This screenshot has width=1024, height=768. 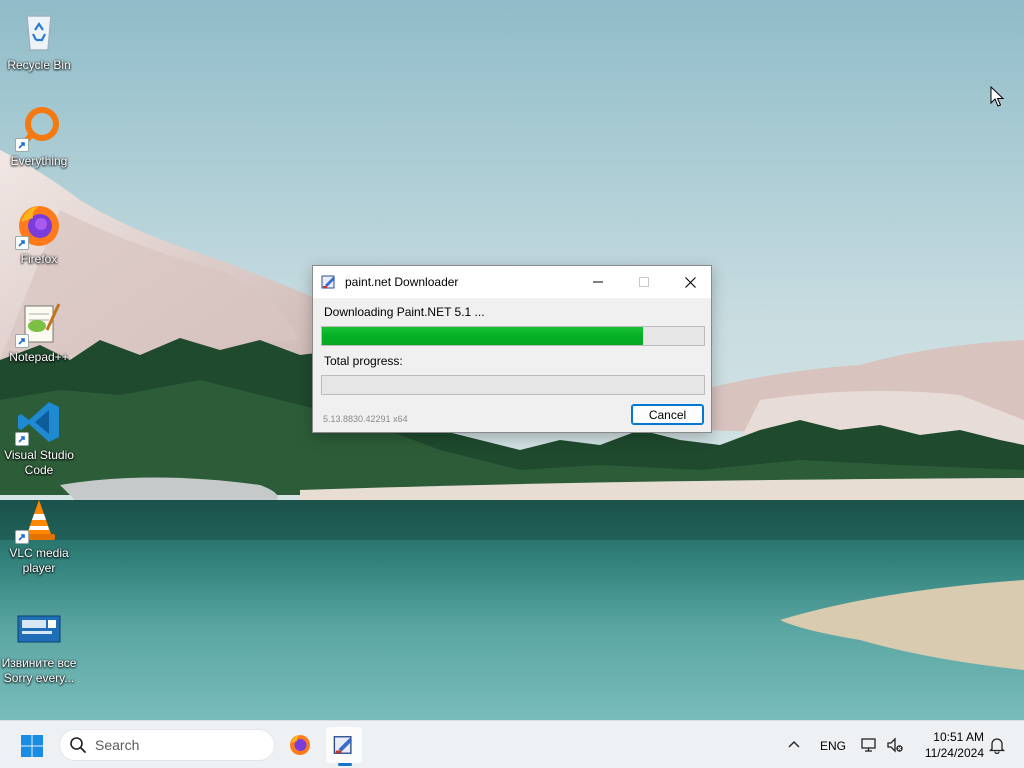 What do you see at coordinates (513, 385) in the screenshot?
I see `total-progress-bar` at bounding box center [513, 385].